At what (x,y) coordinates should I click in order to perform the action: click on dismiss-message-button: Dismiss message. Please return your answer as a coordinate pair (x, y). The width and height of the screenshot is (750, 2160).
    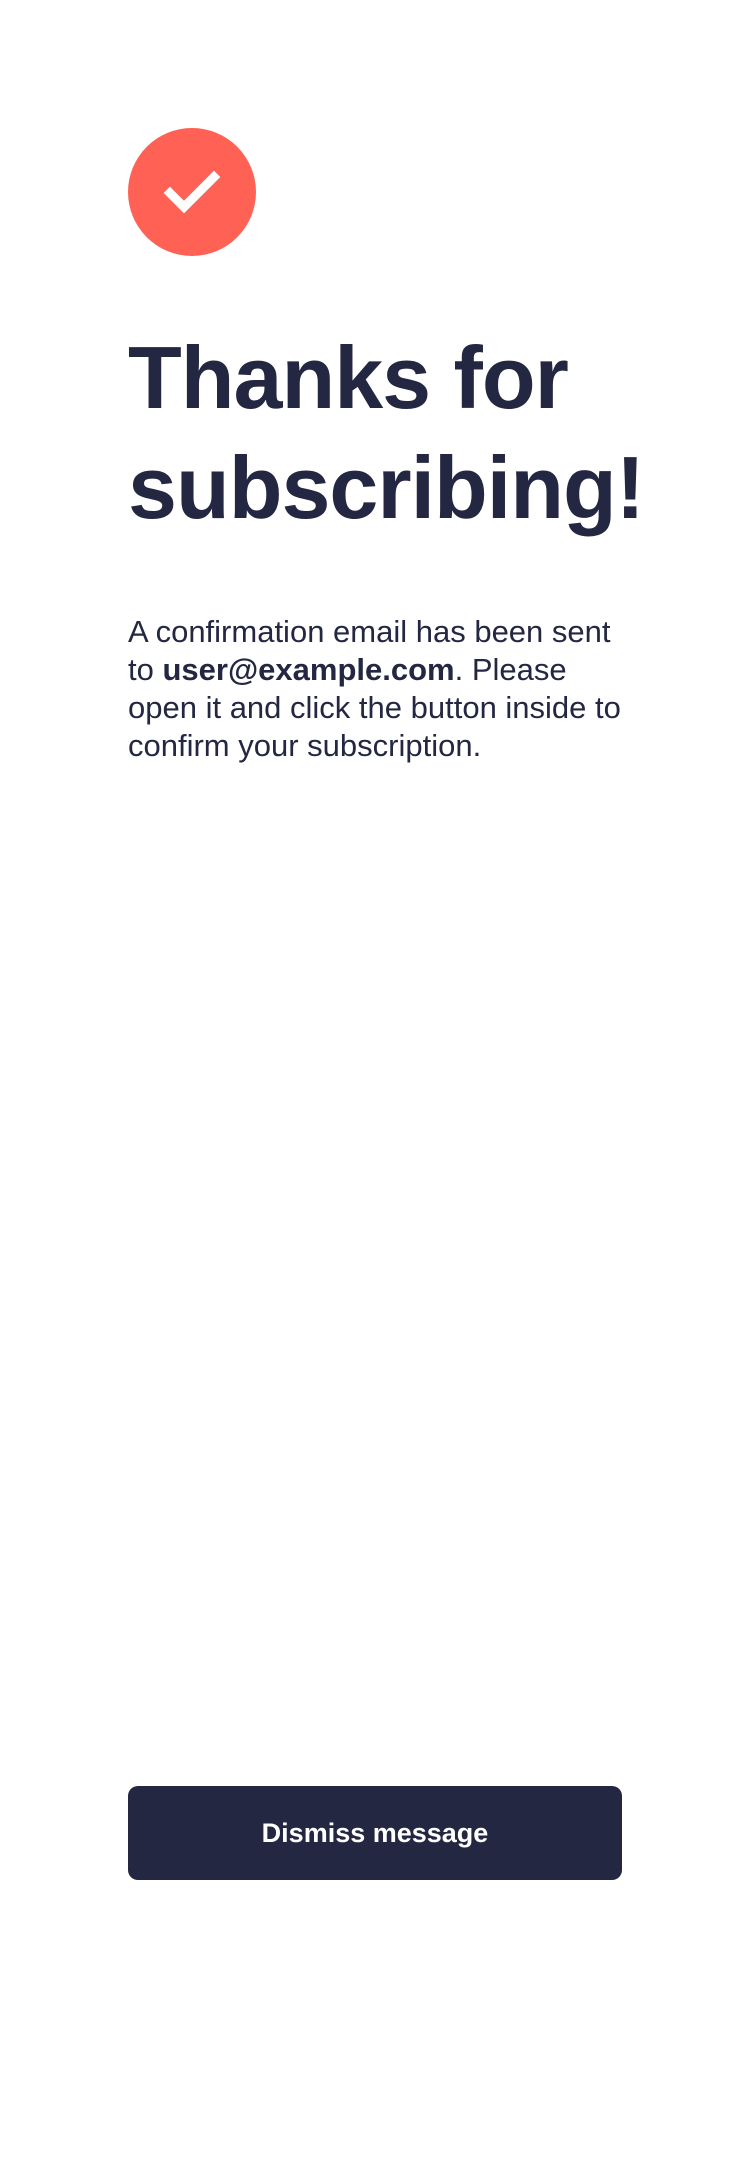
    Looking at the image, I should click on (375, 1833).